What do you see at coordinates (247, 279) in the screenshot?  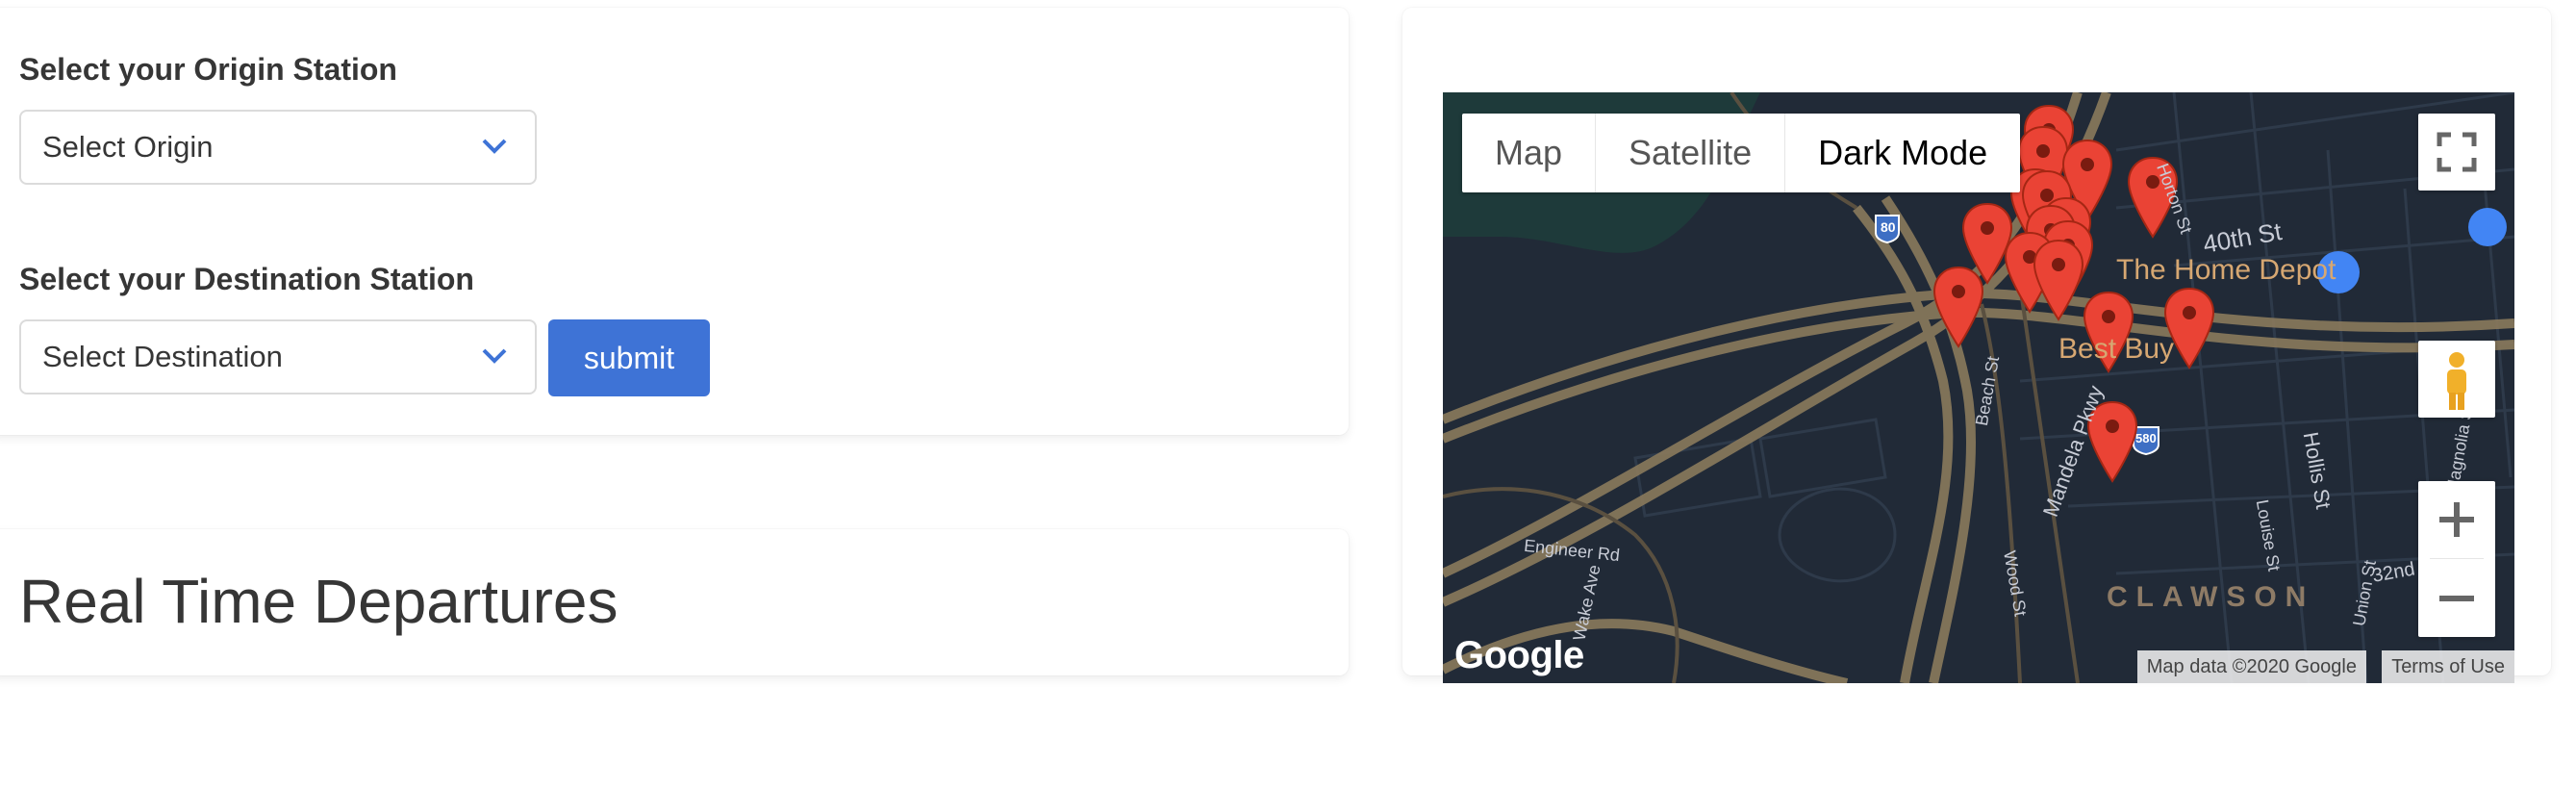 I see `destination-label: Select your Destination Station` at bounding box center [247, 279].